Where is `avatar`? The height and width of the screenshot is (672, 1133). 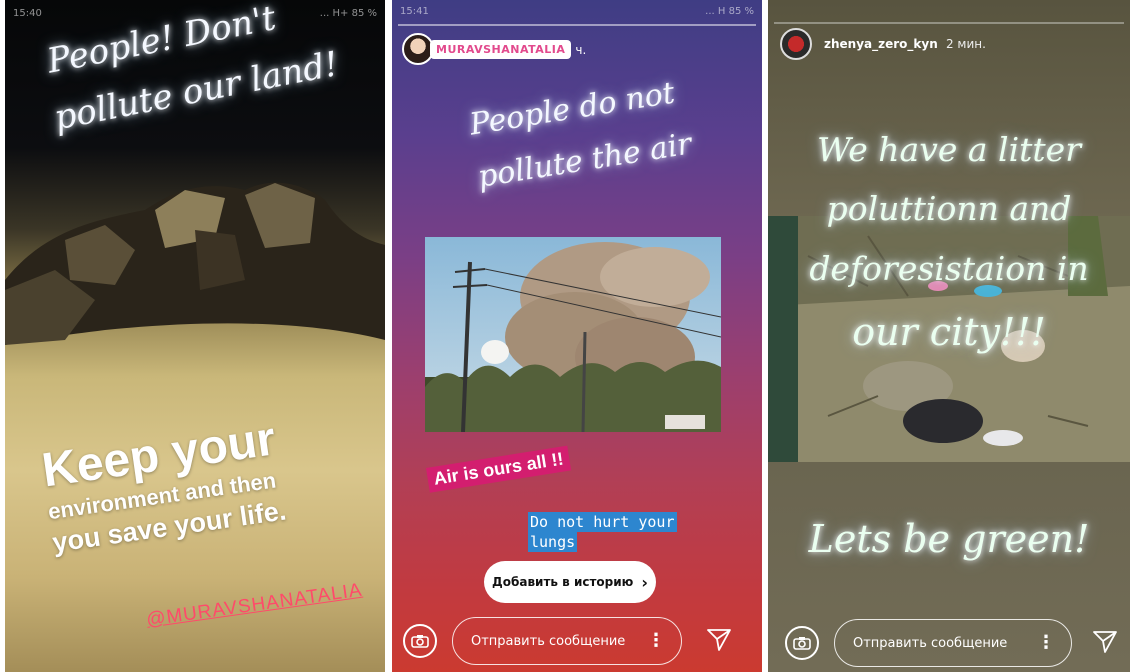
avatar is located at coordinates (796, 44).